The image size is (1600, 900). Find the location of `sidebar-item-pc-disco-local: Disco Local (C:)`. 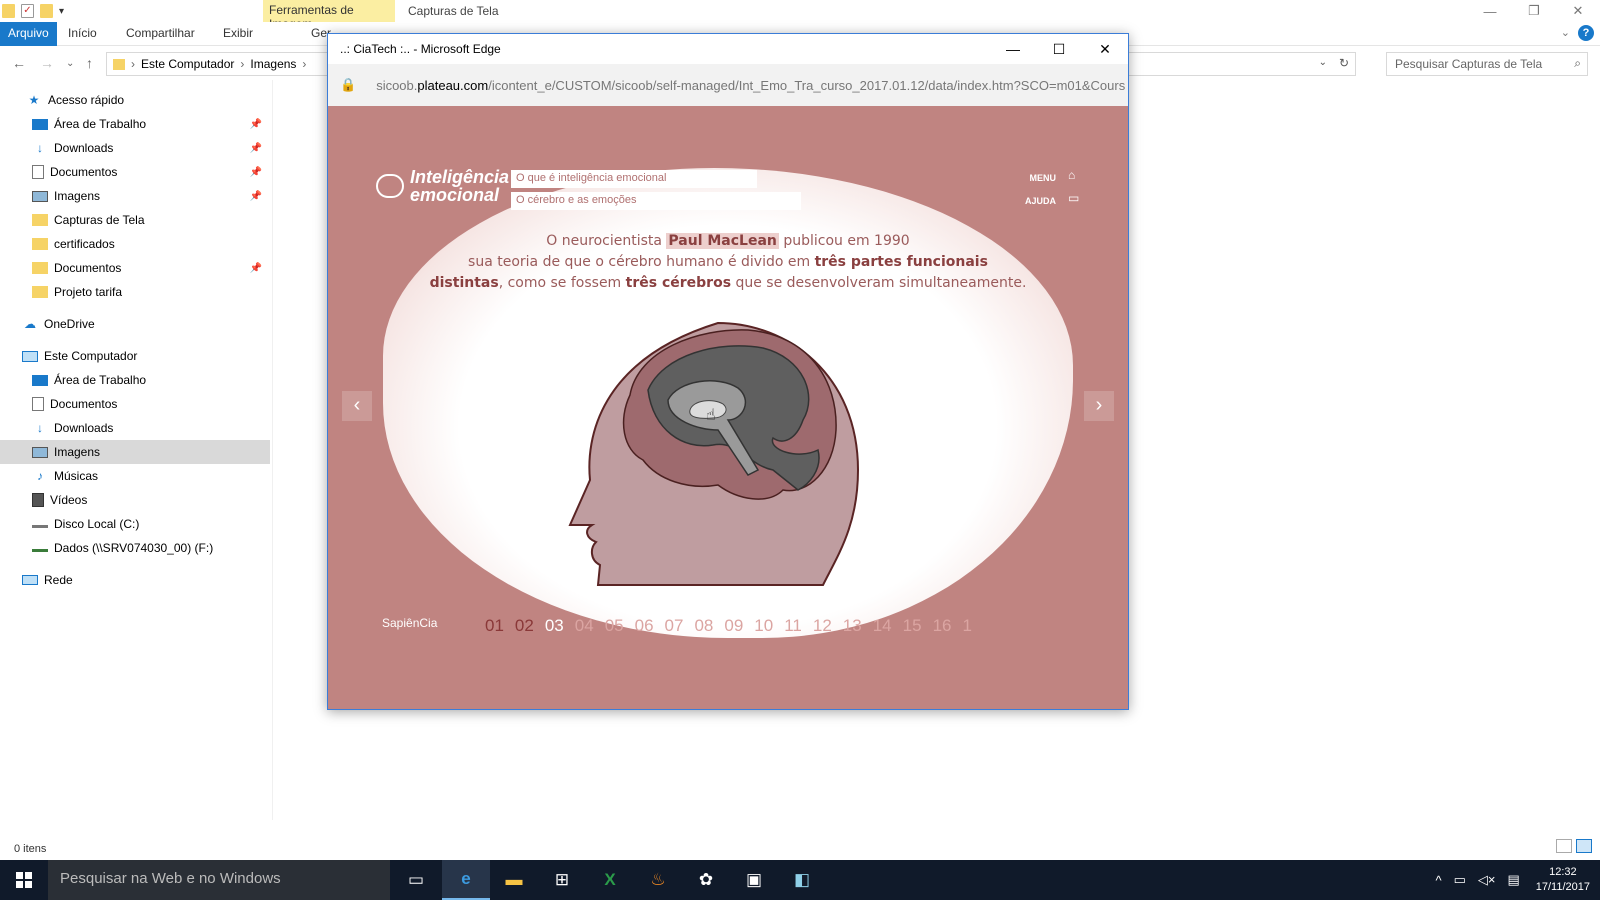

sidebar-item-pc-disco-local: Disco Local (C:) is located at coordinates (135, 524).